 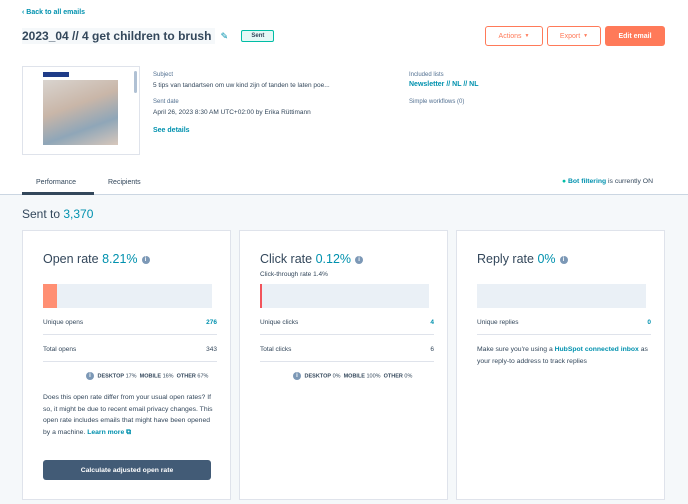 I want to click on preview-photo, so click(x=80, y=112).